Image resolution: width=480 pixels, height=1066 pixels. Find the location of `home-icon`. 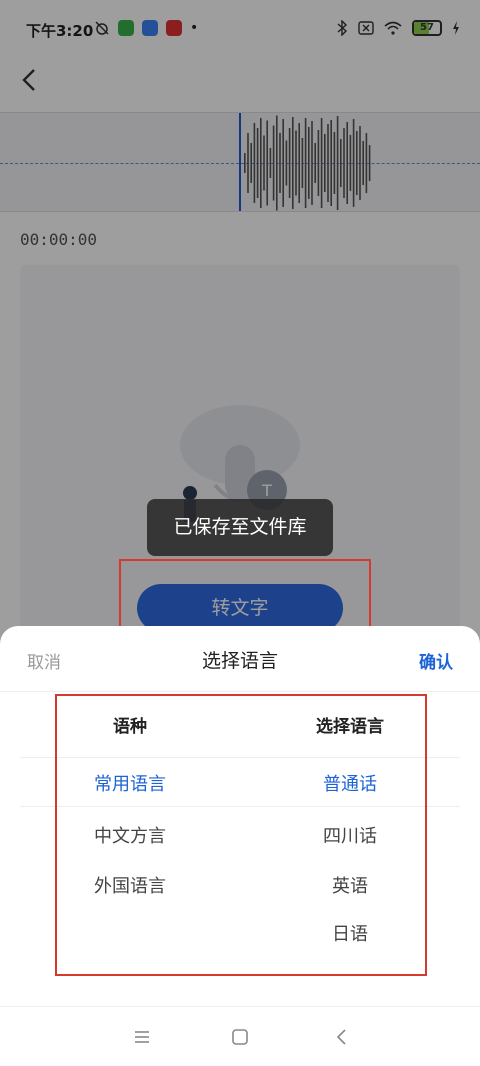

home-icon is located at coordinates (240, 1037).